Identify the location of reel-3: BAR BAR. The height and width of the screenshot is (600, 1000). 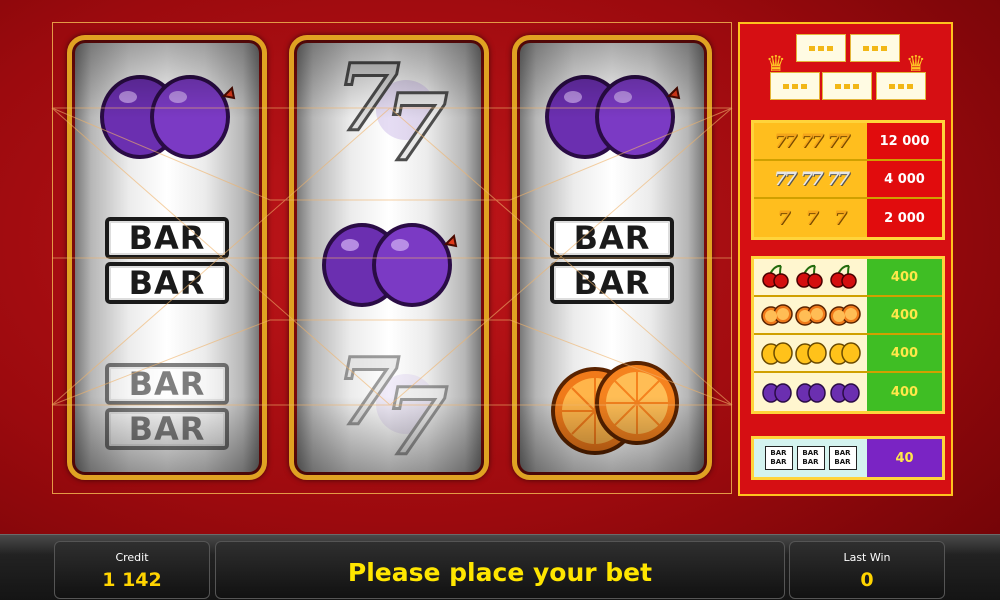
(612, 257).